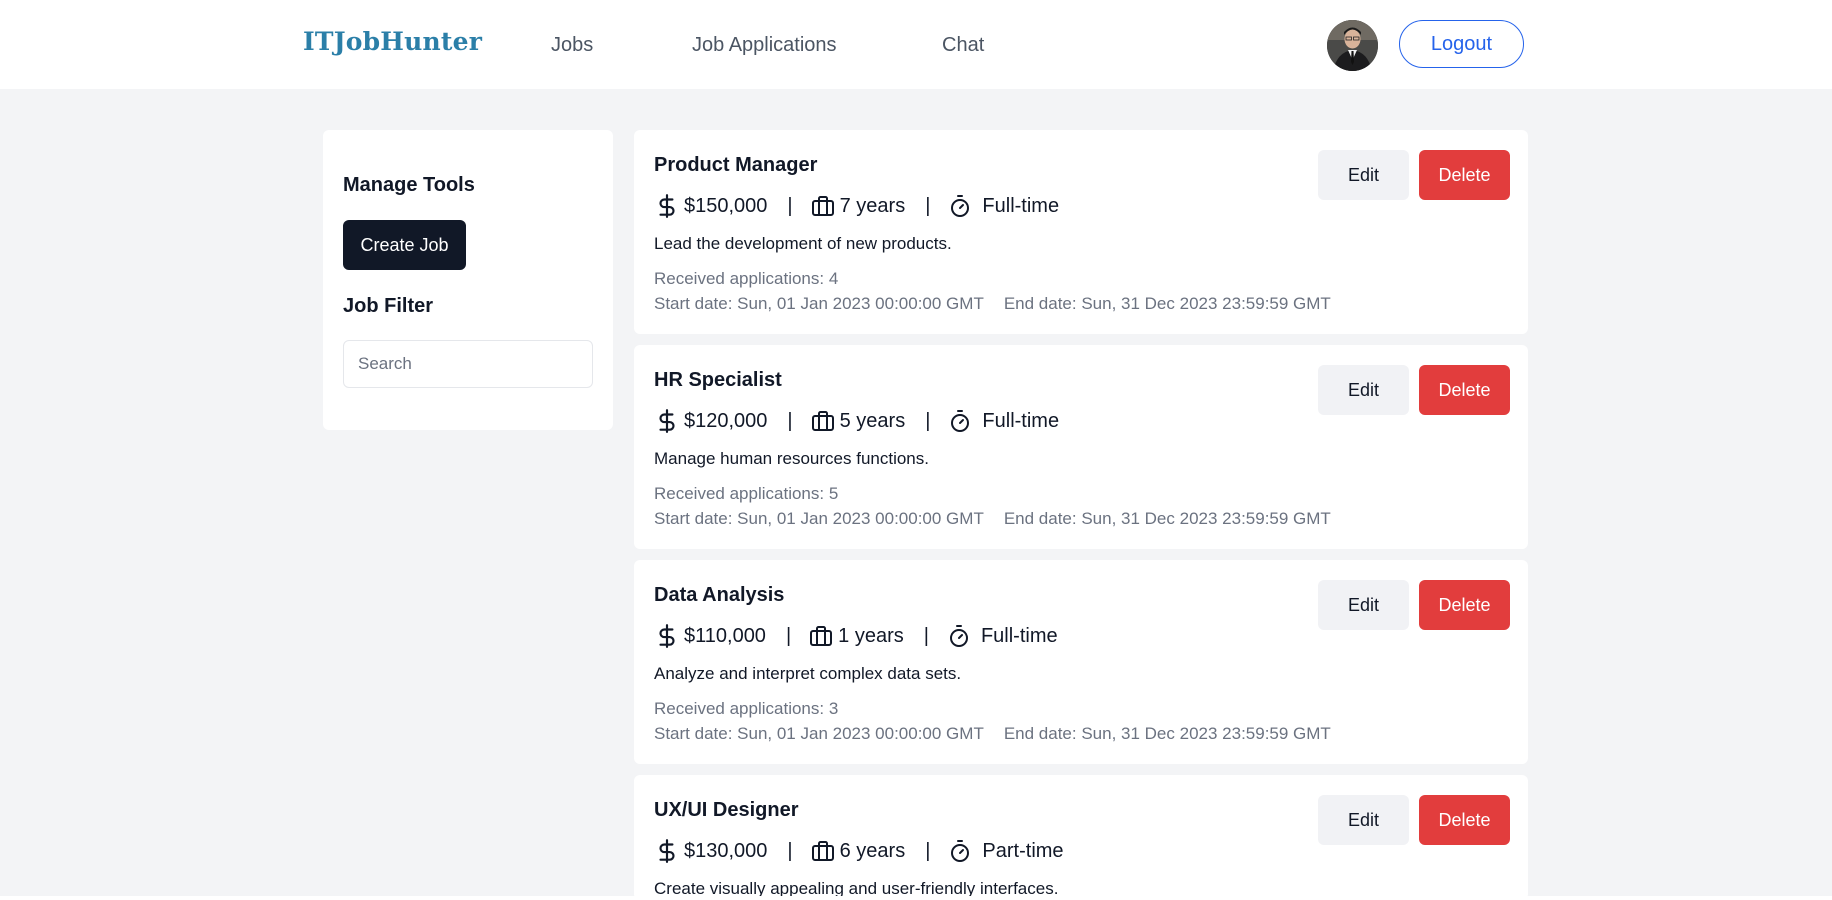  Describe the element at coordinates (872, 850) in the screenshot. I see `job-experience: 6 years` at that location.